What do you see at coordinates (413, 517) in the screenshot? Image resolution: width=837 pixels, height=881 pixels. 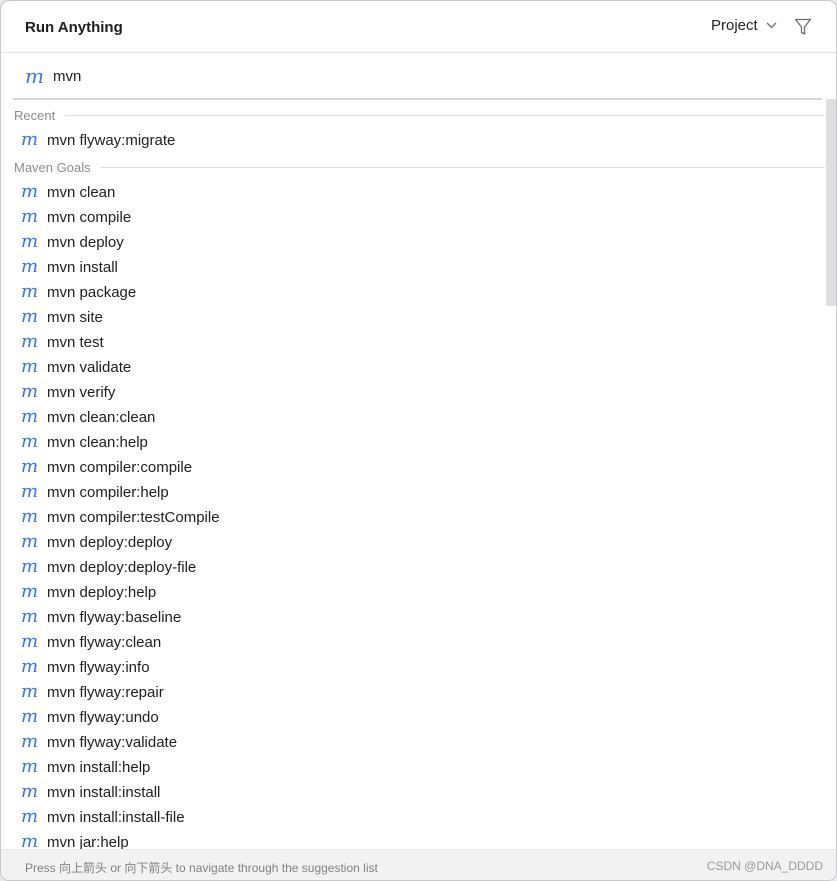 I see `list-item: m mvn compiler:testCompile` at bounding box center [413, 517].